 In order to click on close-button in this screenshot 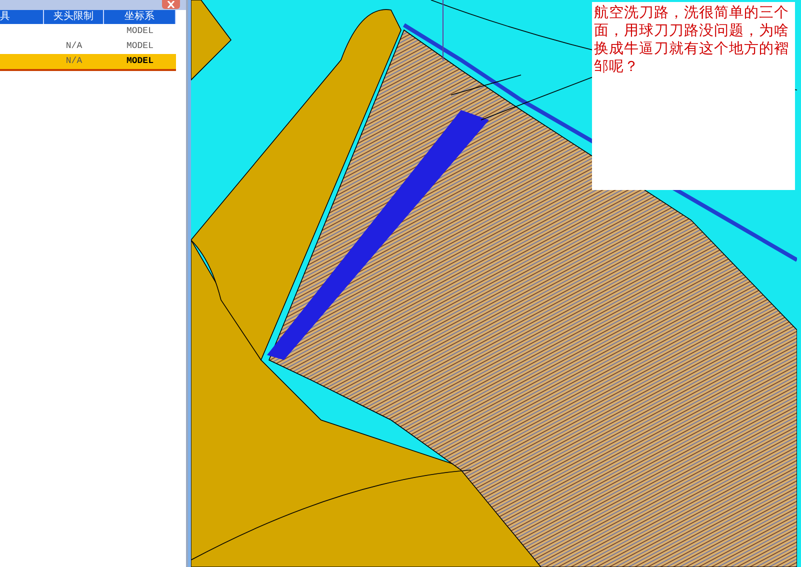, I will do `click(171, 4)`.